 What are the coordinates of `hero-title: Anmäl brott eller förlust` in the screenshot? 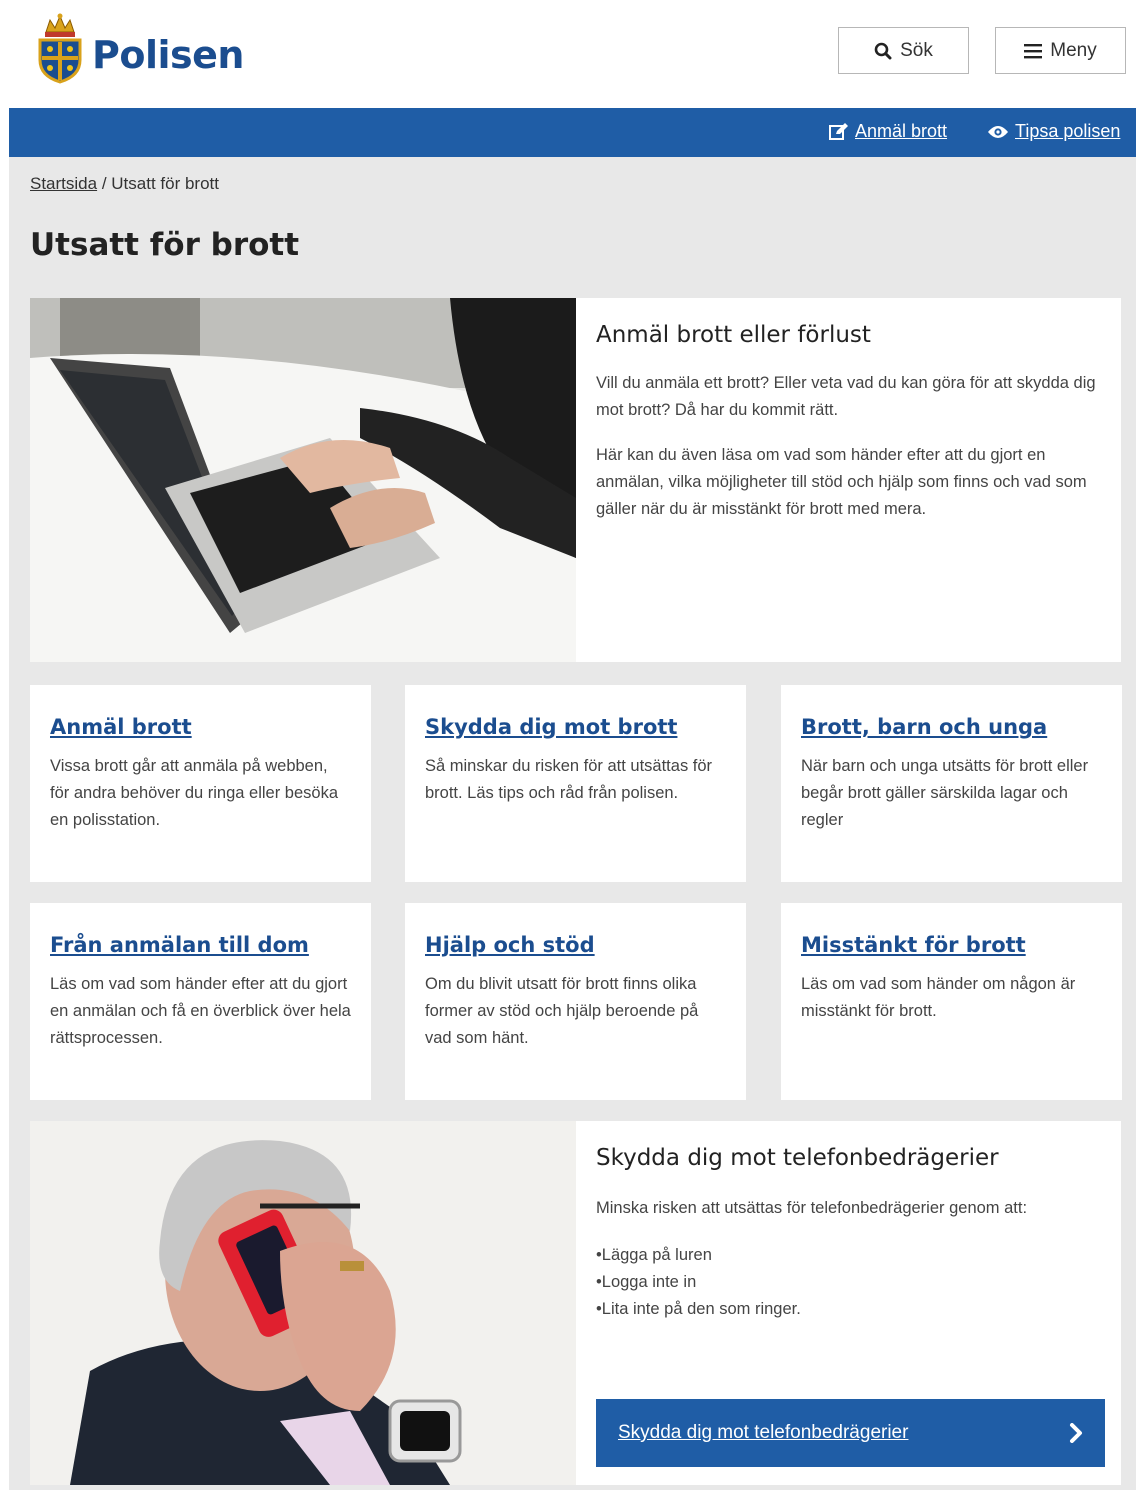 It's located at (733, 335).